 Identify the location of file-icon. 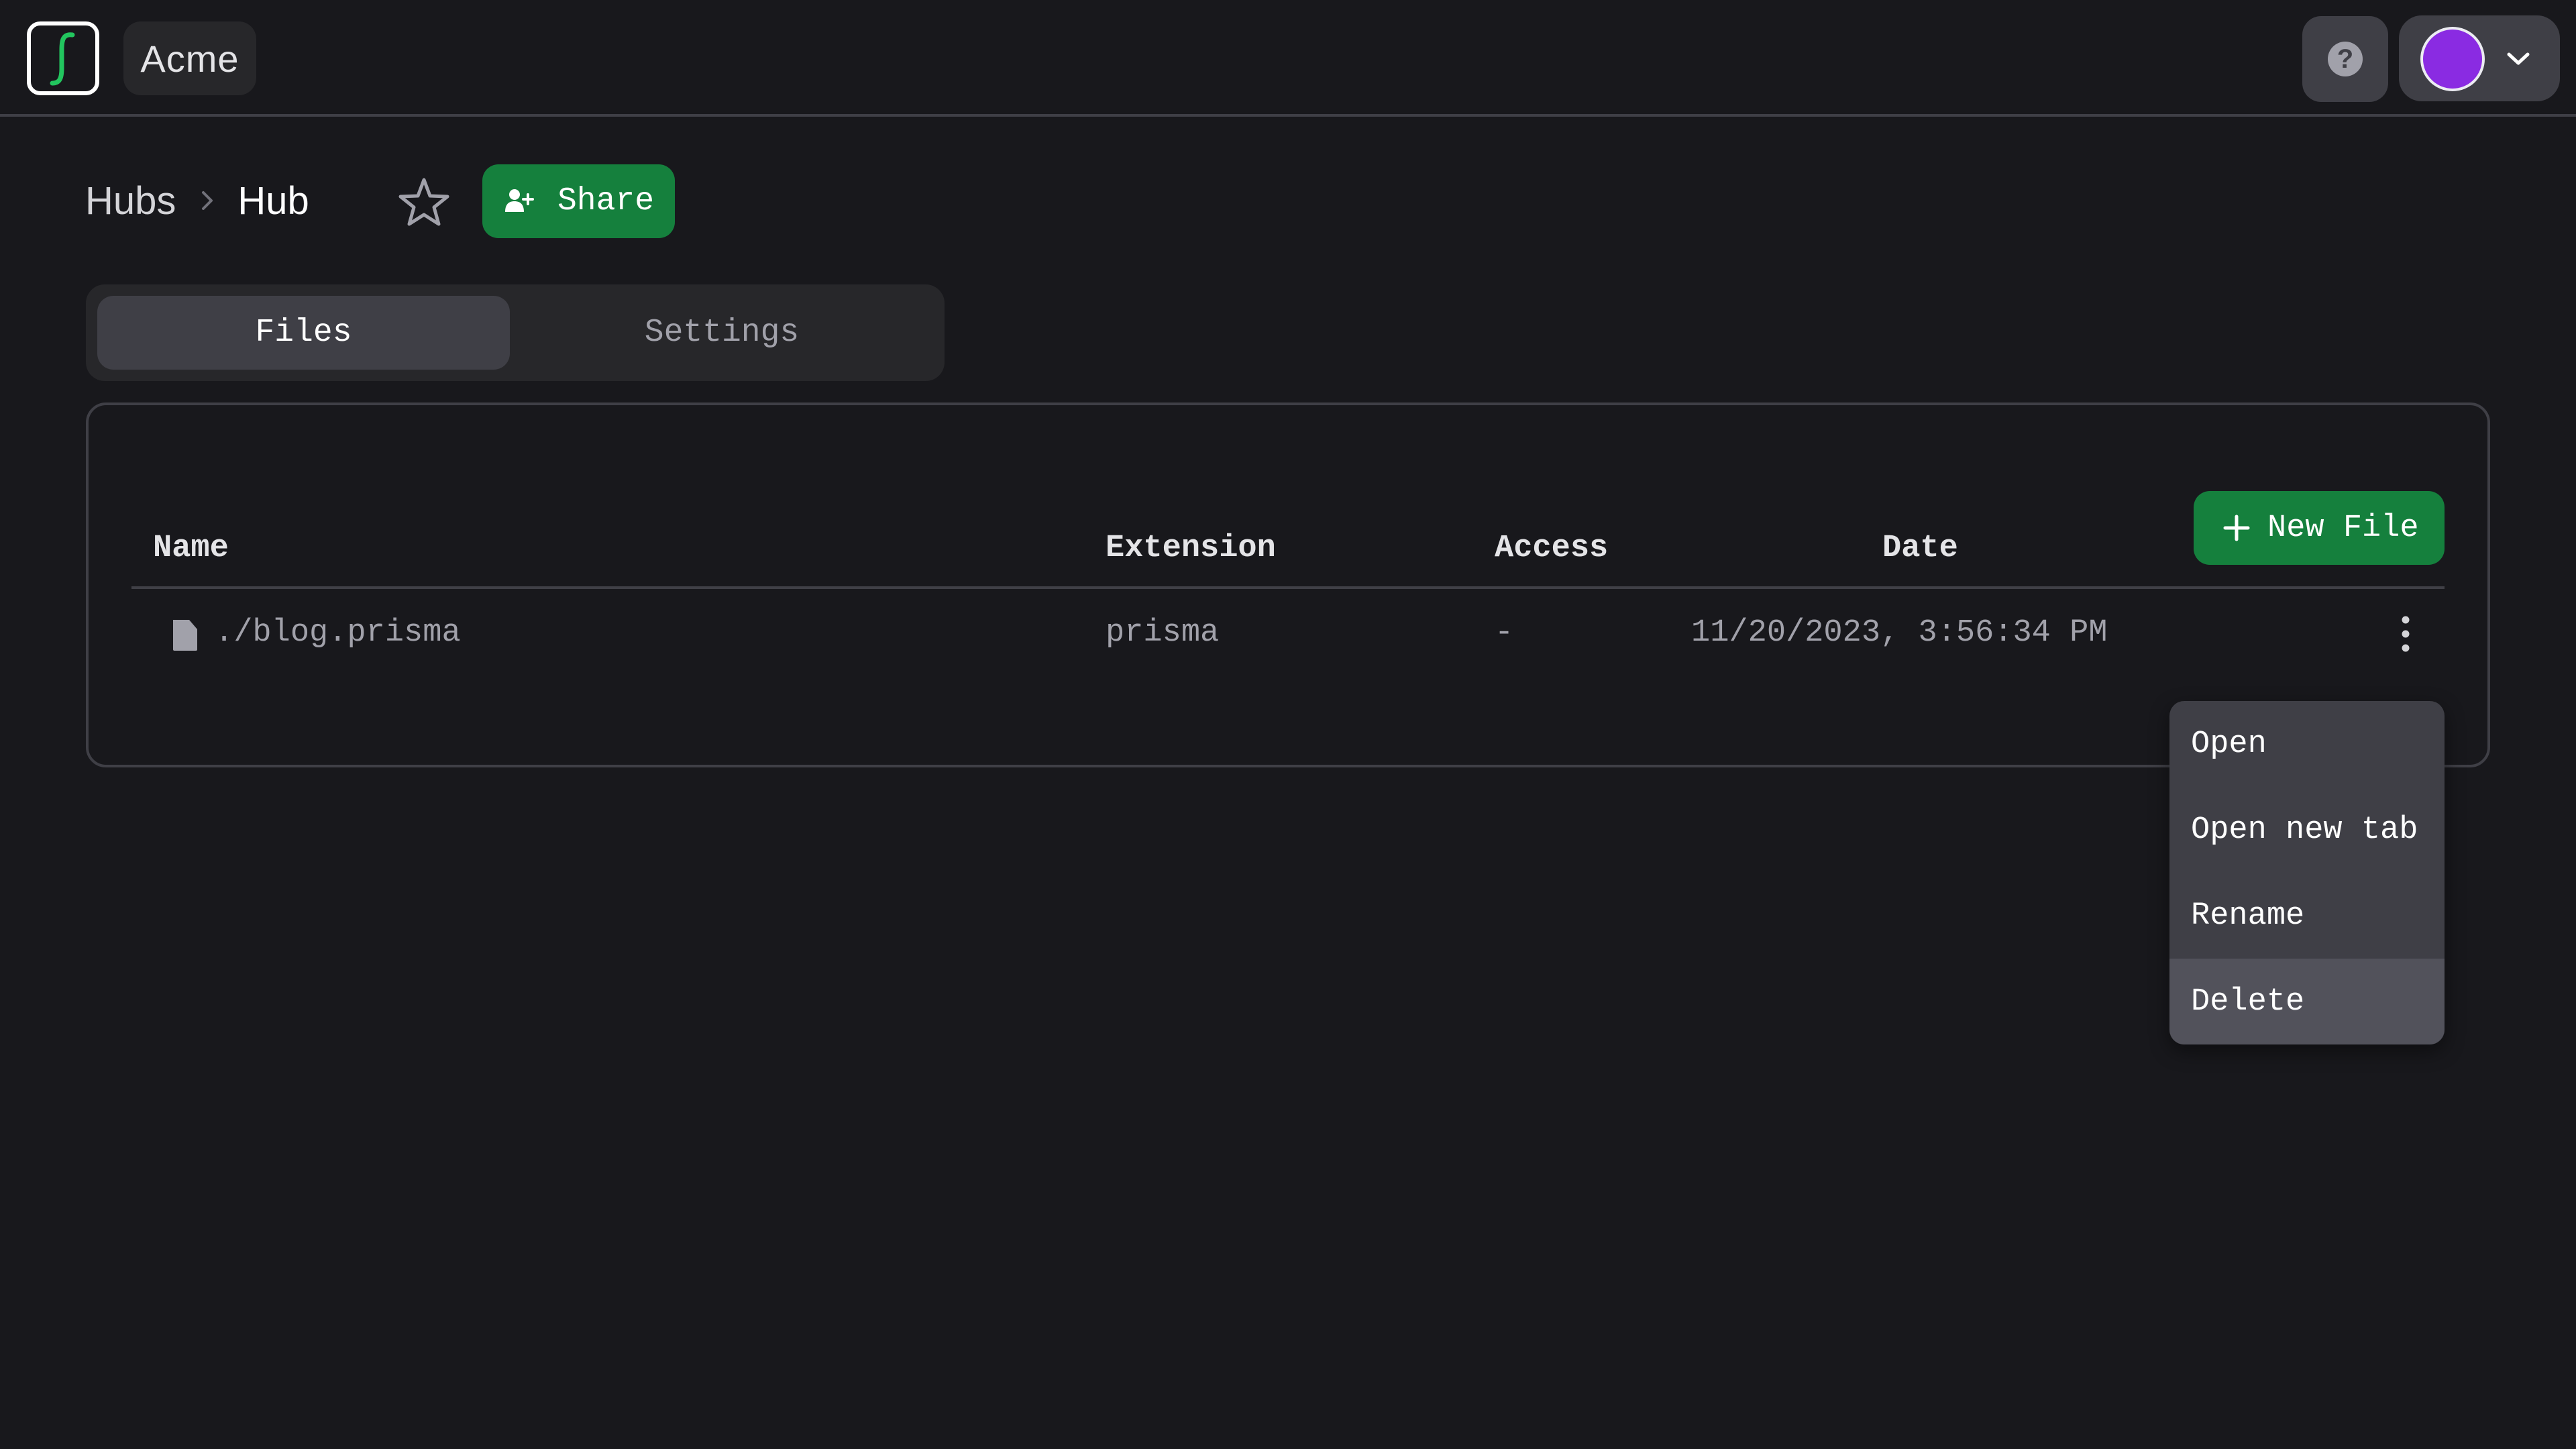
(185, 635).